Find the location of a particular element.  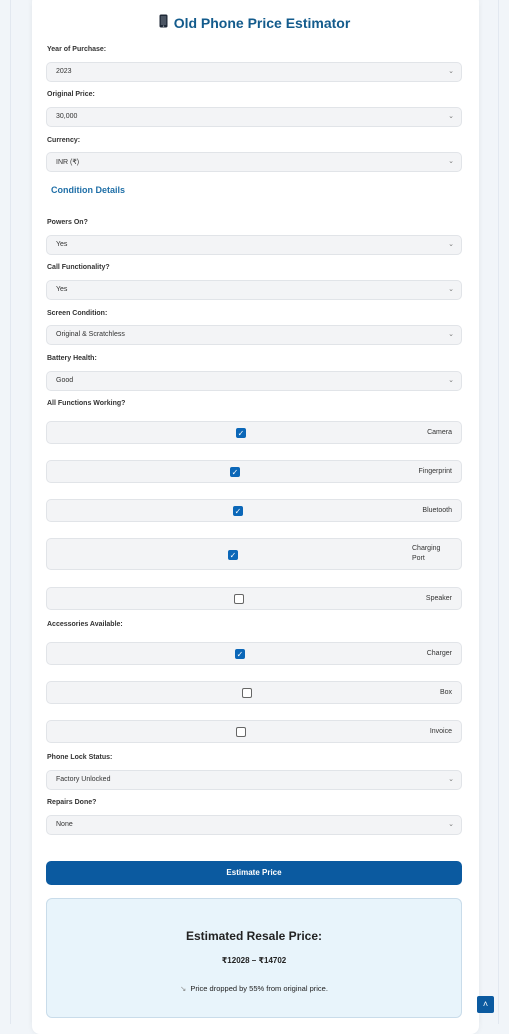

price-range: ₹12028 – ₹14702 is located at coordinates (254, 960).